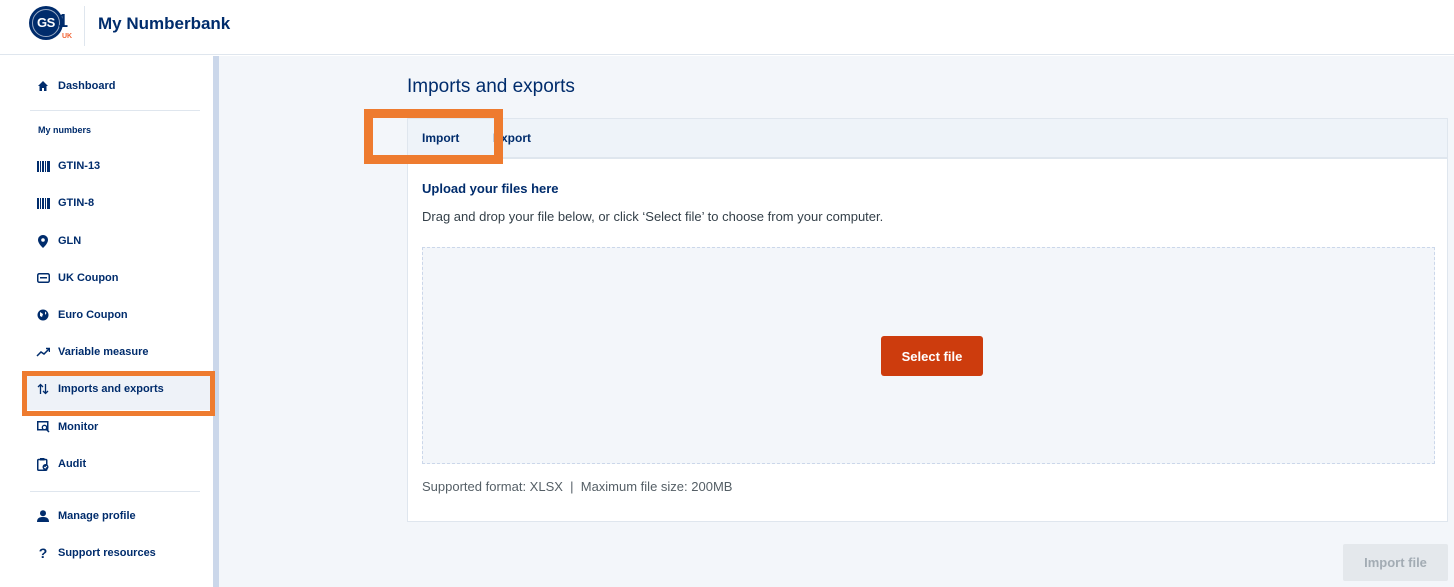 The image size is (1454, 587). I want to click on logo-region: UK, so click(67, 36).